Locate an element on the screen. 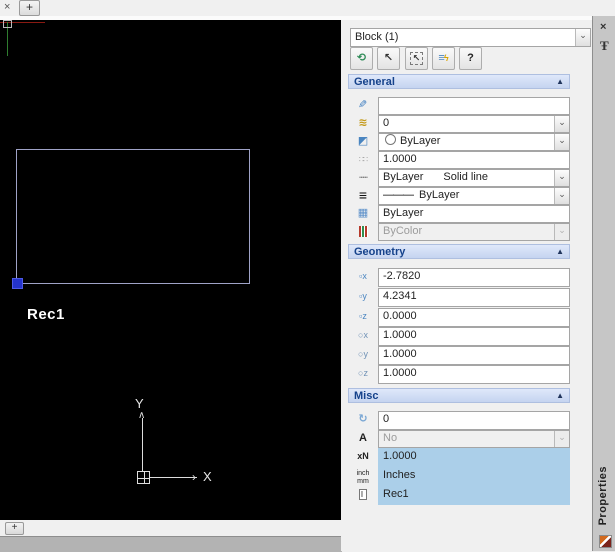 The height and width of the screenshot is (552, 615). row-scale-z: 1.0000 is located at coordinates (466, 374).